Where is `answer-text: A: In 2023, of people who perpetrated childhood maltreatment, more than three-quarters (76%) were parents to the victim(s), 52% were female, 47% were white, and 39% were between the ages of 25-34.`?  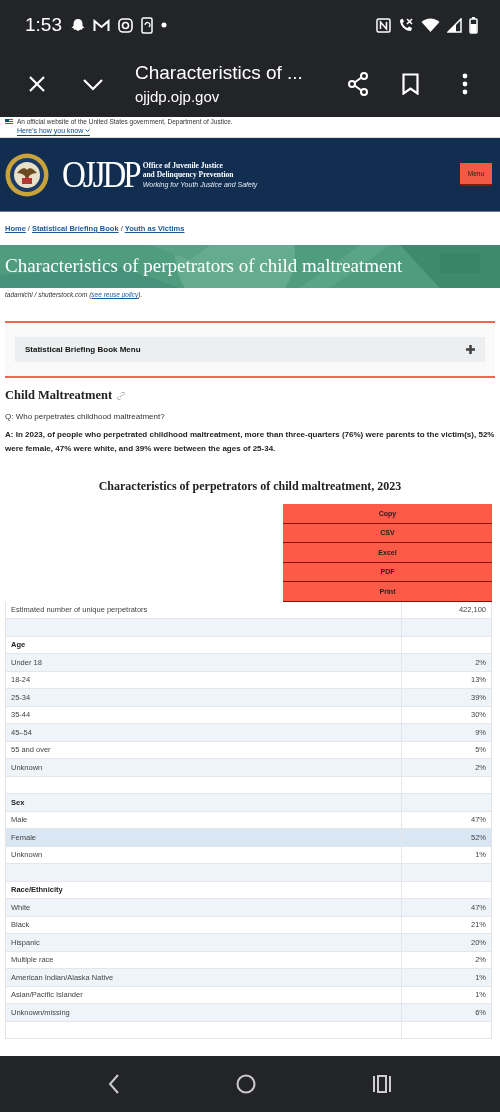 answer-text: A: In 2023, of people who perpetrated childhood maltreatment, more than three-quarters (76%) were parents to the victim(s), 52% were female, 47% were white, and 39% were between the ages of 25-34. is located at coordinates (250, 442).